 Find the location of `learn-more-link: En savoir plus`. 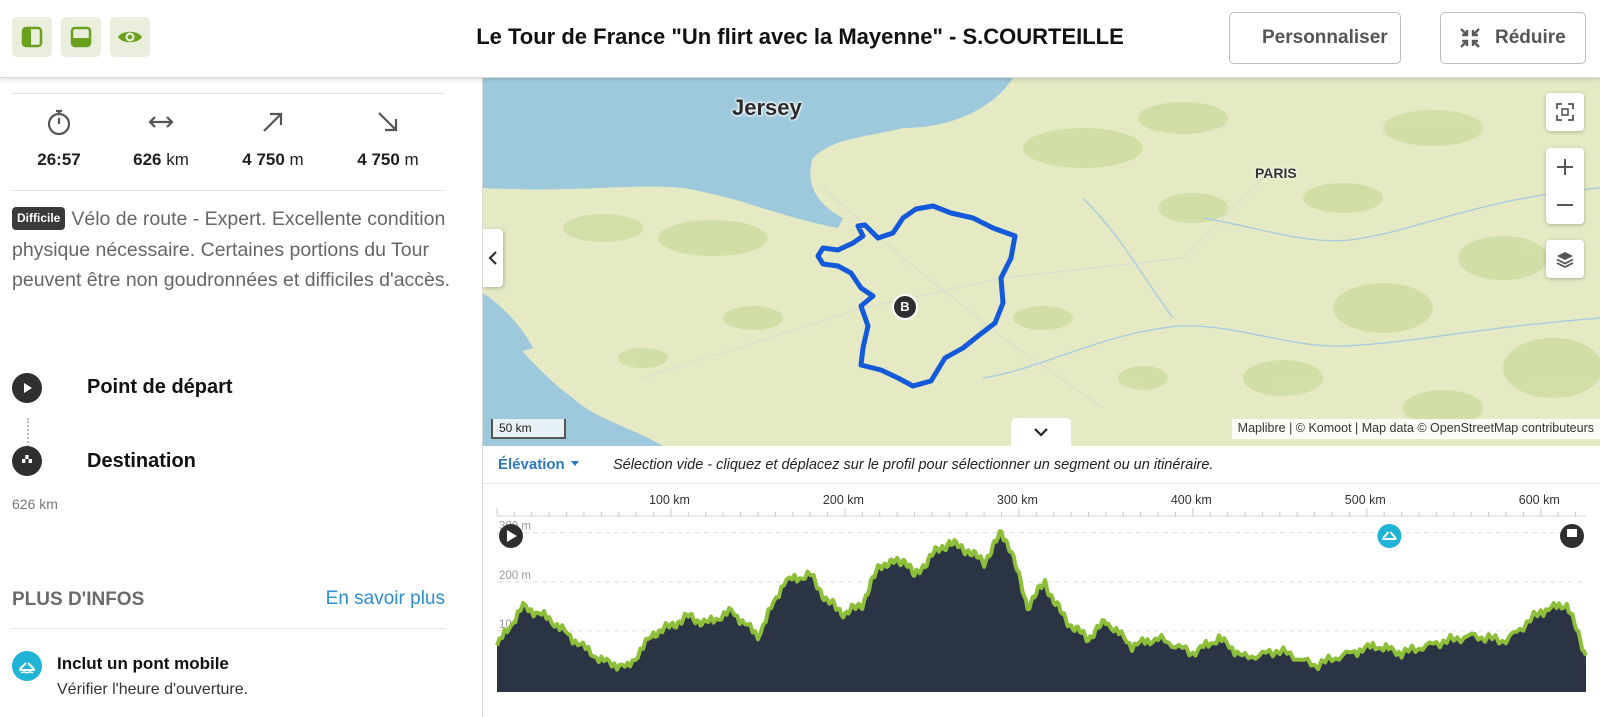

learn-more-link: En savoir plus is located at coordinates (385, 599).